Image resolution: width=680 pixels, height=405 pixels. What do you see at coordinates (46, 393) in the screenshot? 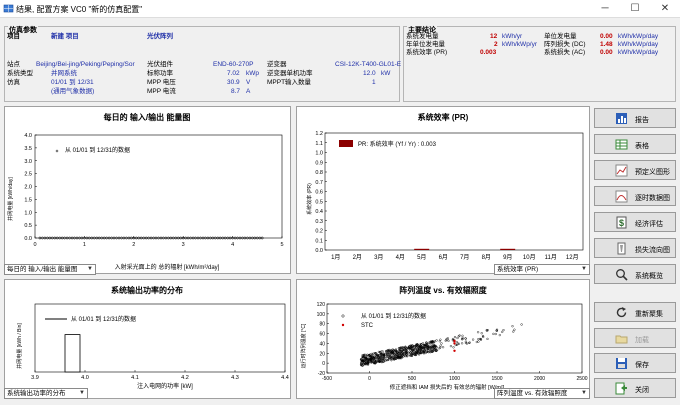
I see `chart3-selector: 系统输出功率的分布 ▼` at bounding box center [46, 393].